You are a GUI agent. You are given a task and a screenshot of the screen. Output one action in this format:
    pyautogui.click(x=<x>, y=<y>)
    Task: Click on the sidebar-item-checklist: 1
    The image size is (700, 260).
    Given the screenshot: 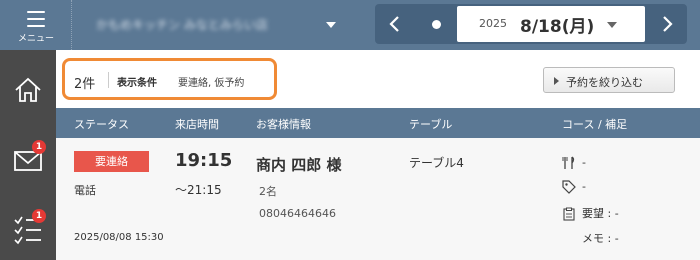 What is the action you would take?
    pyautogui.click(x=28, y=228)
    